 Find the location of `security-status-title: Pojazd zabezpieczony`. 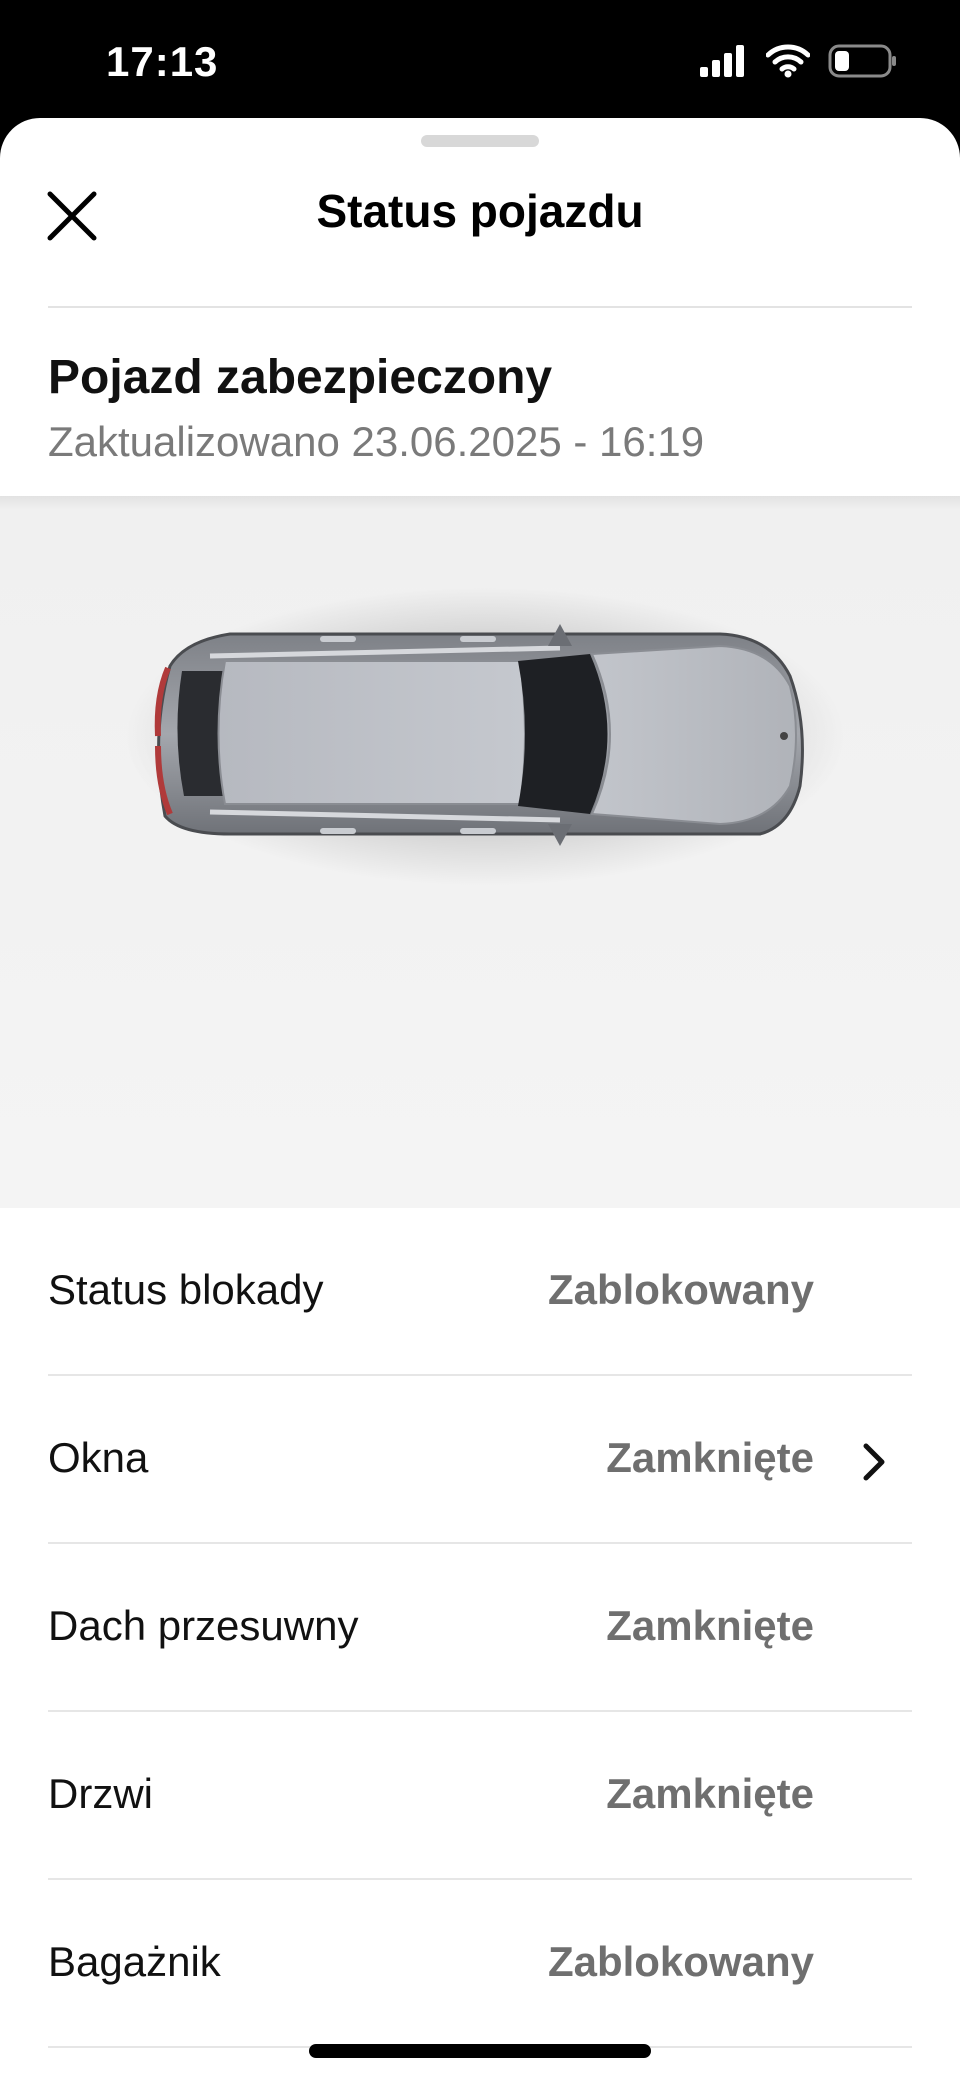

security-status-title: Pojazd zabezpieczony is located at coordinates (300, 377).